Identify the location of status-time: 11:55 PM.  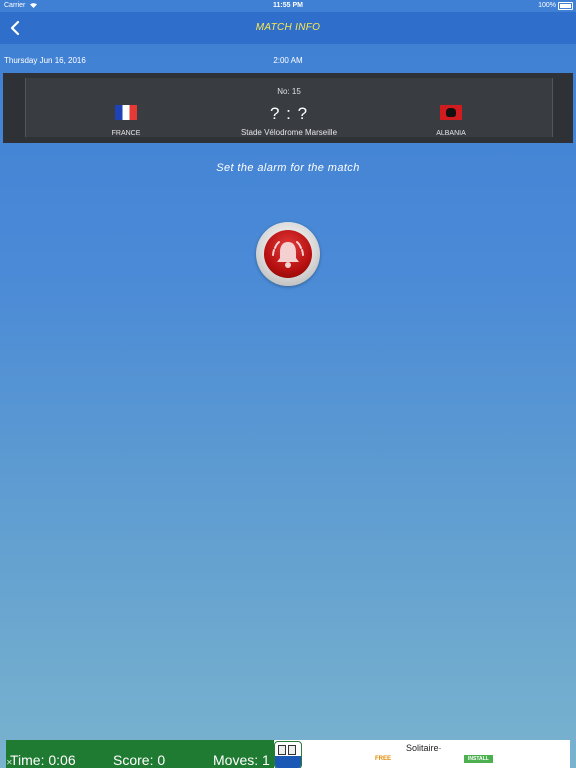
(288, 5).